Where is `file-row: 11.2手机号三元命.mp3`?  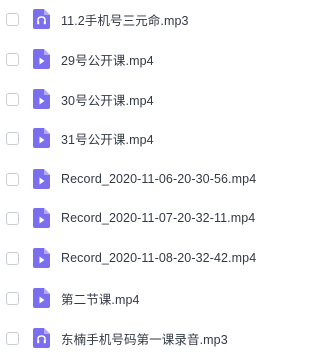 file-row: 11.2手机号三元命.mp3 is located at coordinates (155, 19).